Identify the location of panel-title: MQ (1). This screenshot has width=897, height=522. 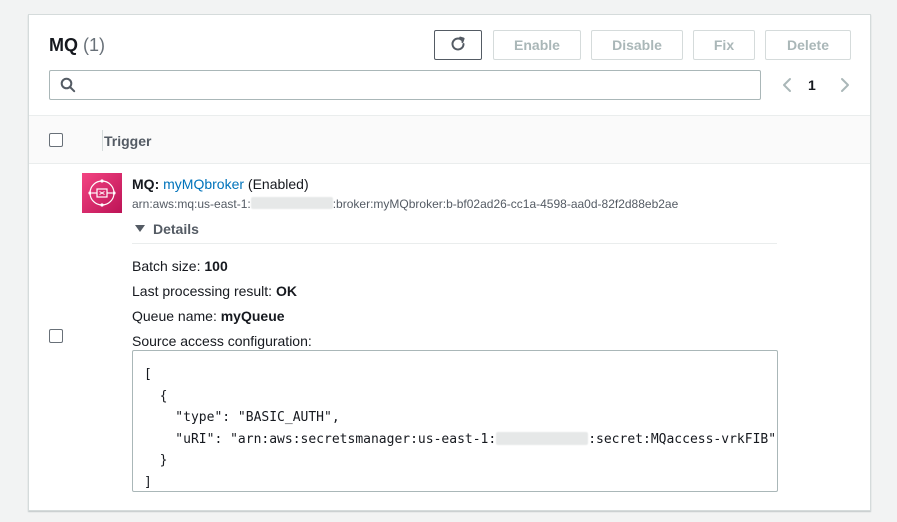
(77, 45).